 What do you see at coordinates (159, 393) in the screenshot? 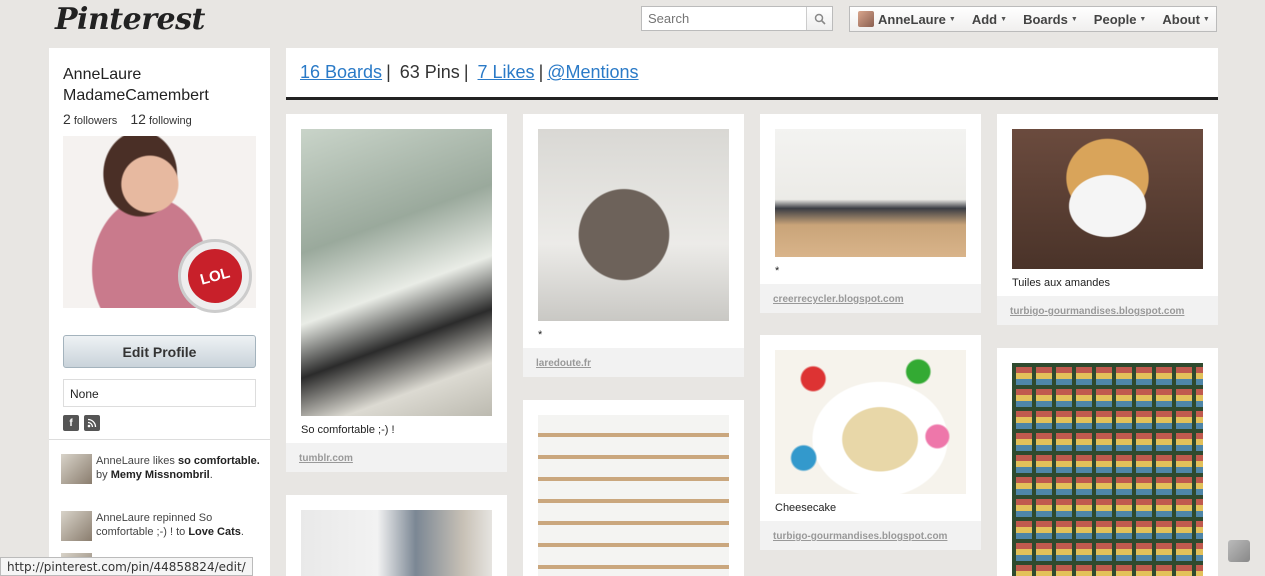
I see `location-field: None` at bounding box center [159, 393].